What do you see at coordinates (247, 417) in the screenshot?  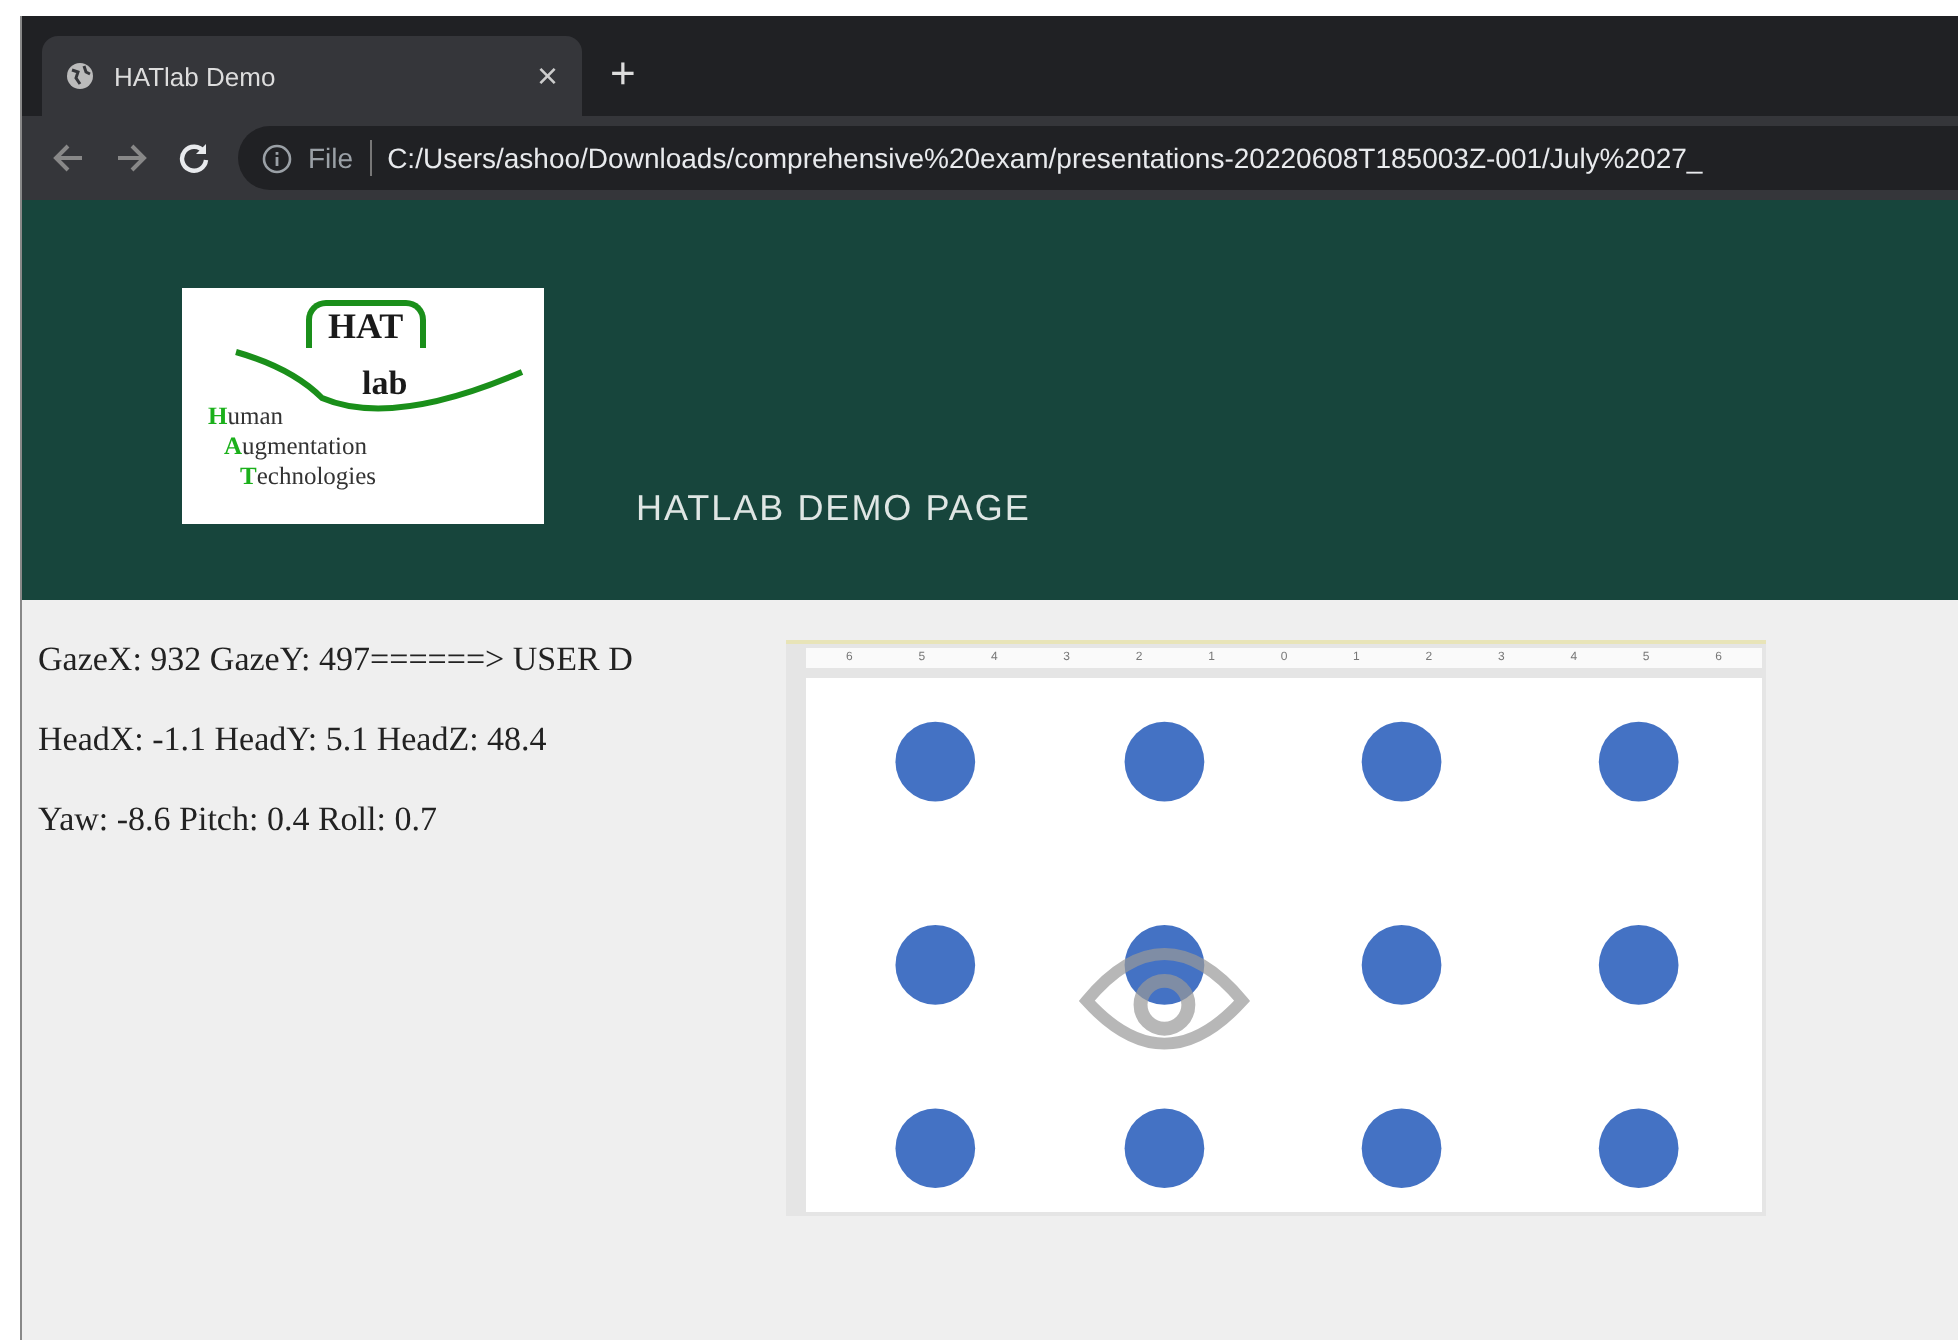 I see `logo-text: Human` at bounding box center [247, 417].